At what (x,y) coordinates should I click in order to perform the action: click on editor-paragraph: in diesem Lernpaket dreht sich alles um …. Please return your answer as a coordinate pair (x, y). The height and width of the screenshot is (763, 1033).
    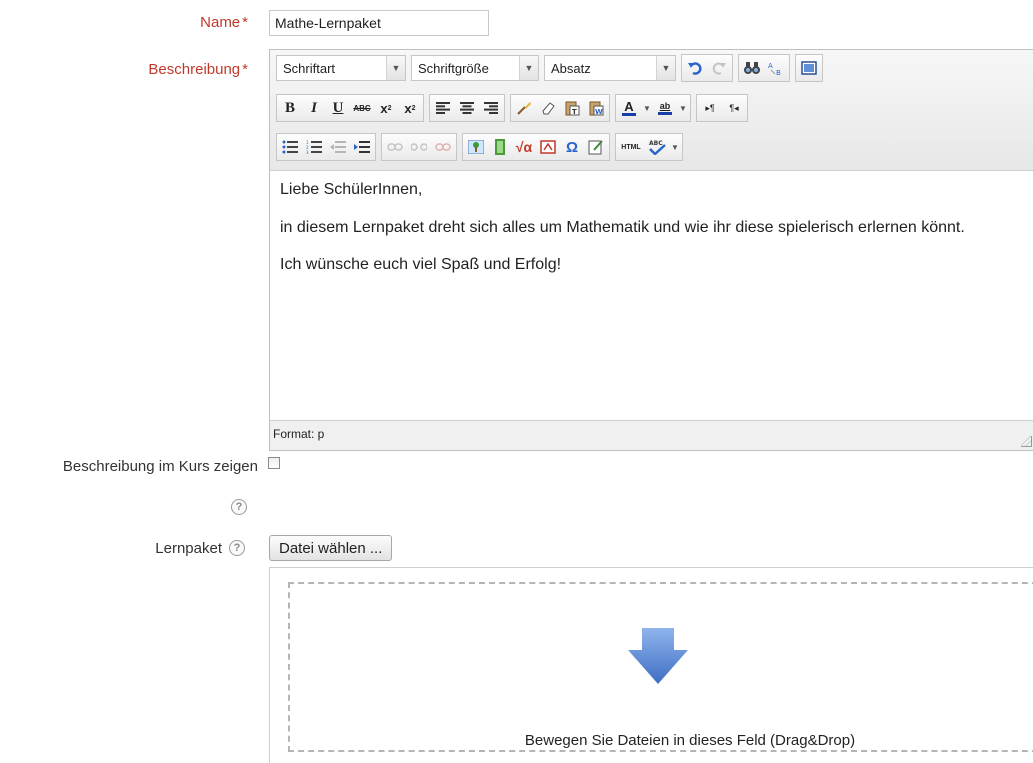
    Looking at the image, I should click on (622, 227).